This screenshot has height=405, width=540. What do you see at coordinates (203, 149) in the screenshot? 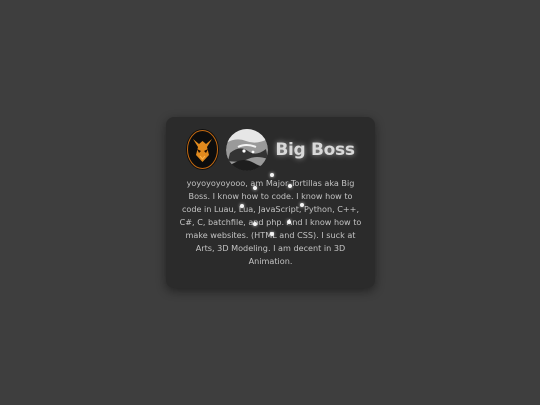
I see `fox-emblem-avatar` at bounding box center [203, 149].